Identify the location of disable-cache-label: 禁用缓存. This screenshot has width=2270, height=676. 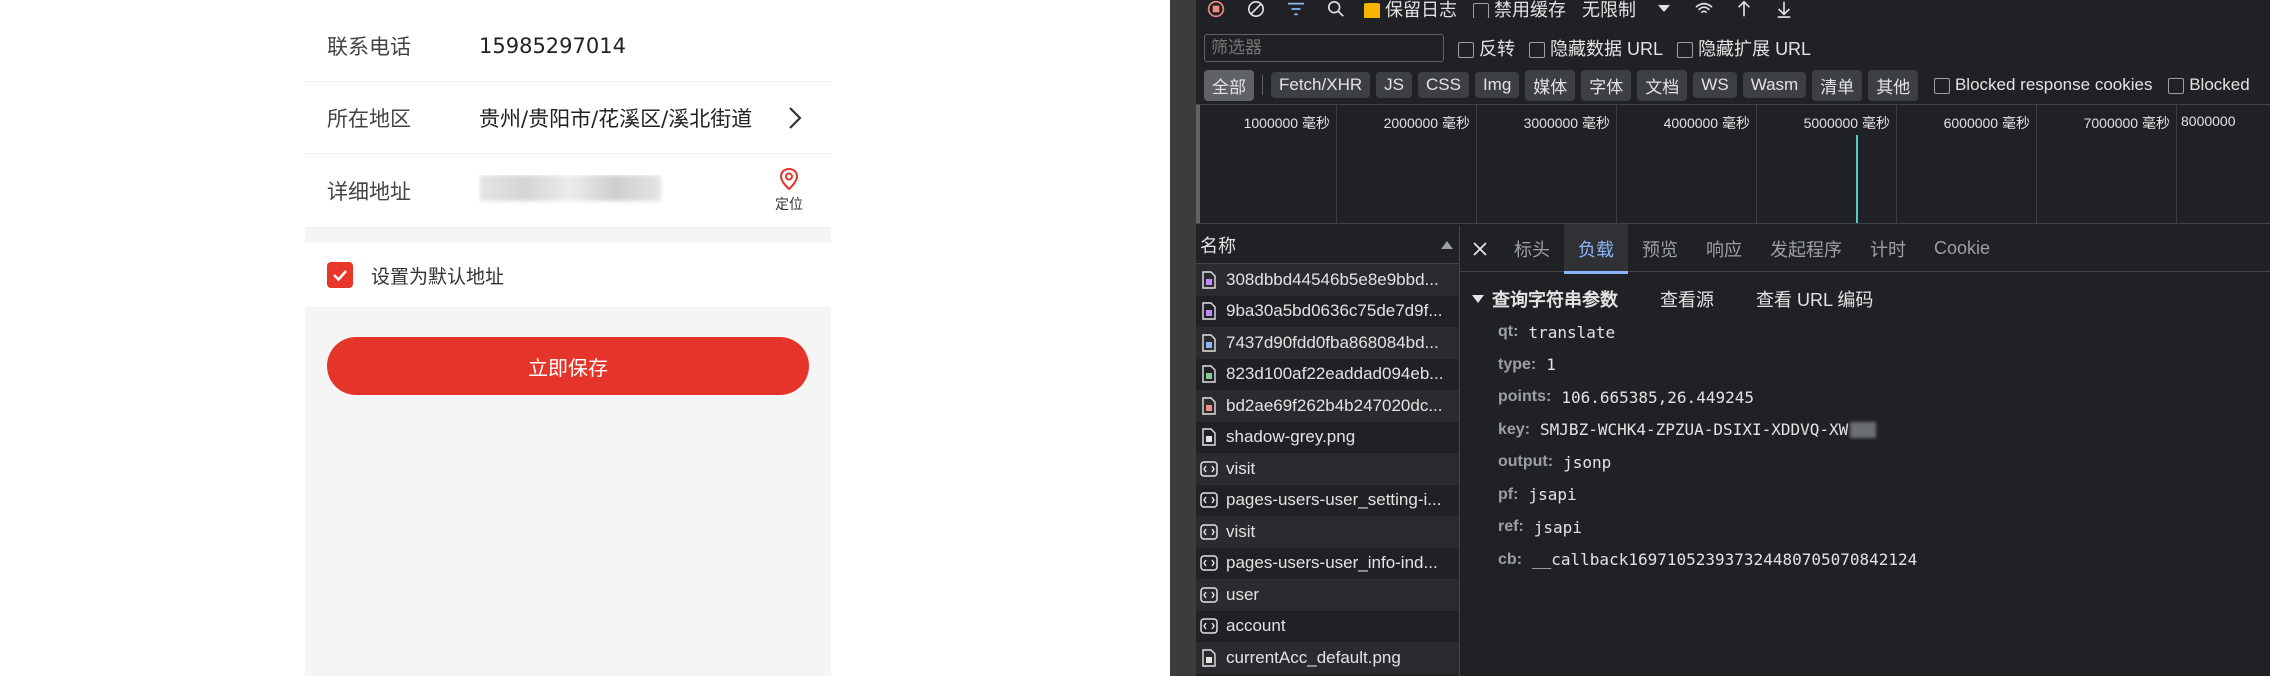
(1530, 9).